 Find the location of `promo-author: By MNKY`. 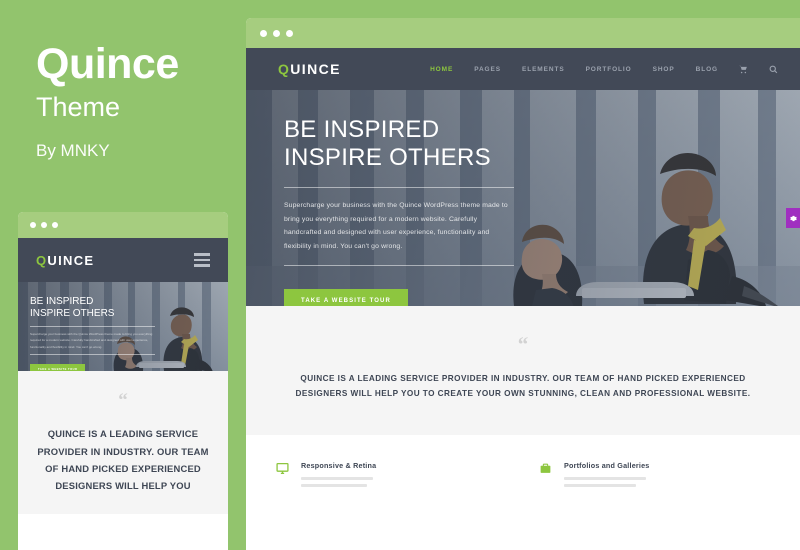

promo-author: By MNKY is located at coordinates (73, 150).